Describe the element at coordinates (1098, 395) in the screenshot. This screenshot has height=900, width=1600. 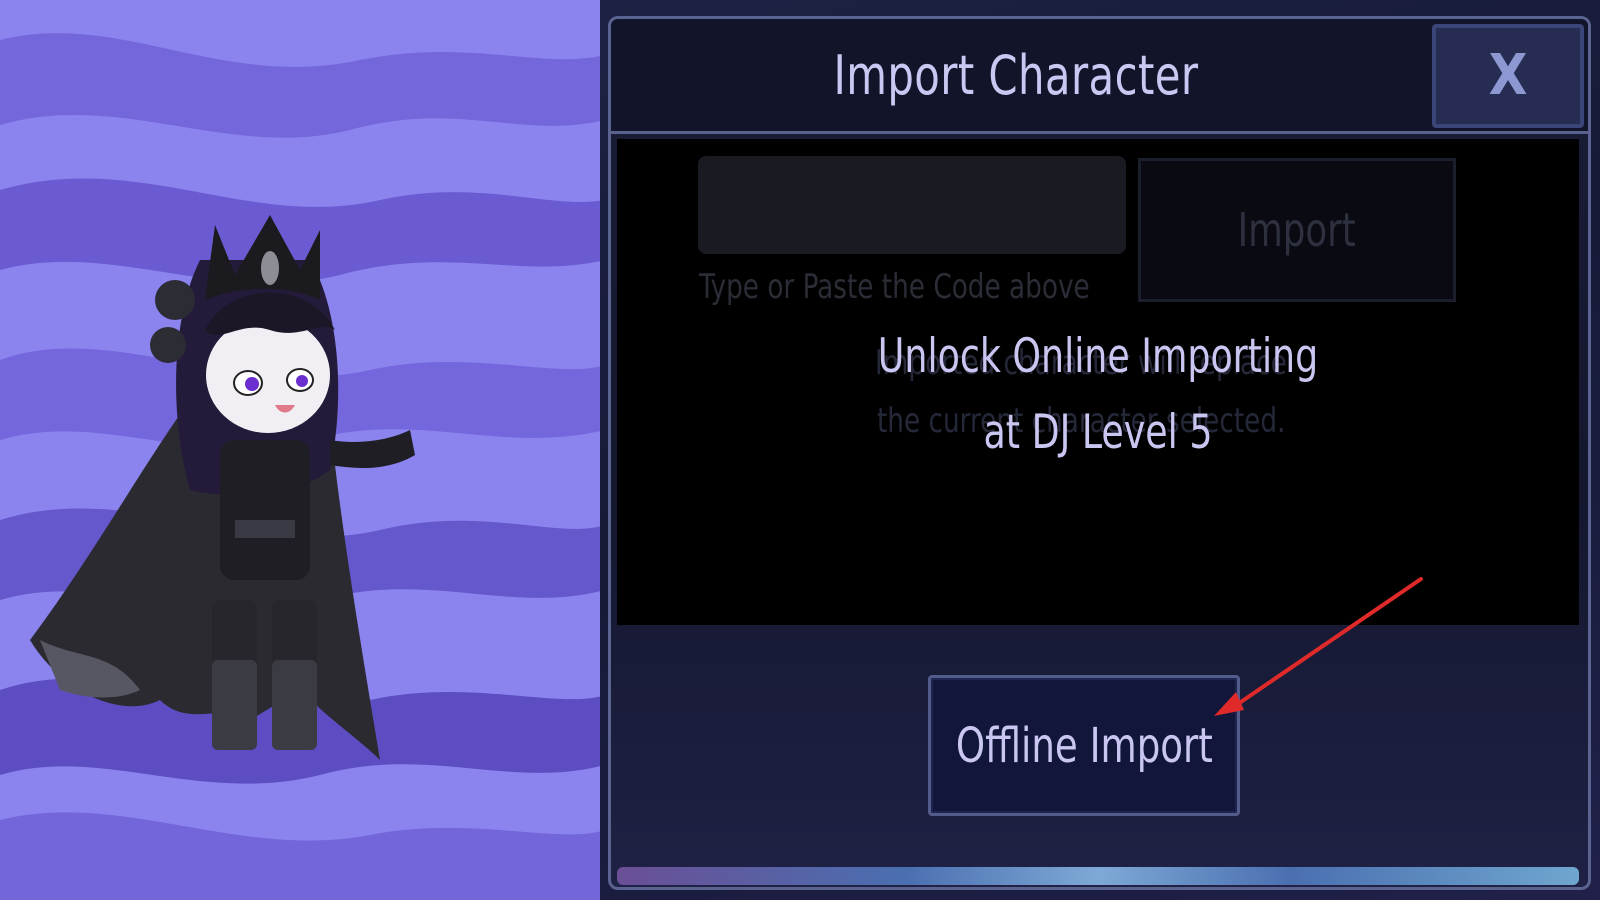
I see `unlock-message: Unlock Online Importing at DJ Level 5` at that location.